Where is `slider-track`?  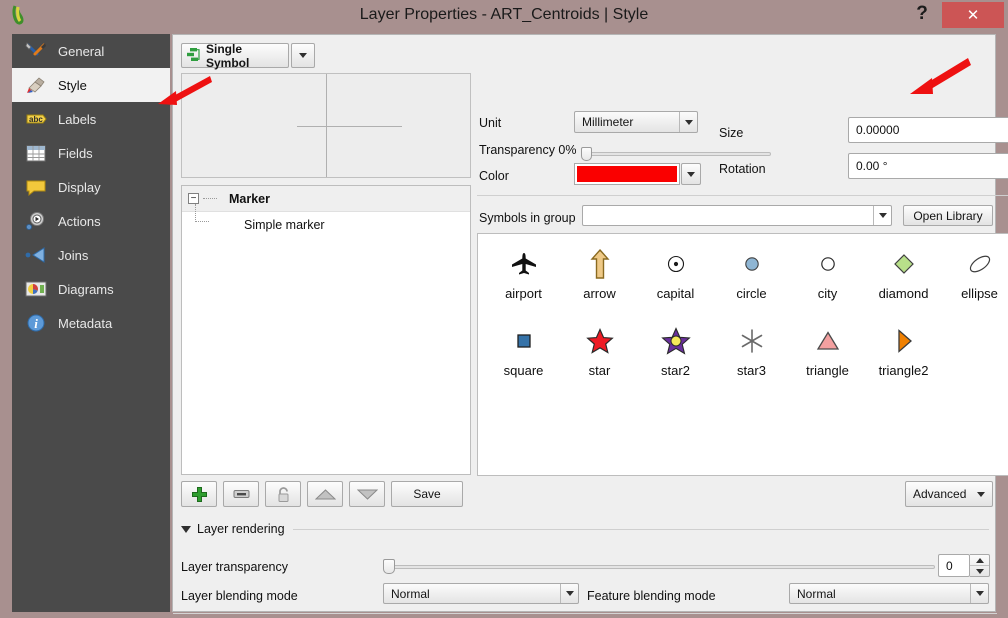
slider-track is located at coordinates (659, 567).